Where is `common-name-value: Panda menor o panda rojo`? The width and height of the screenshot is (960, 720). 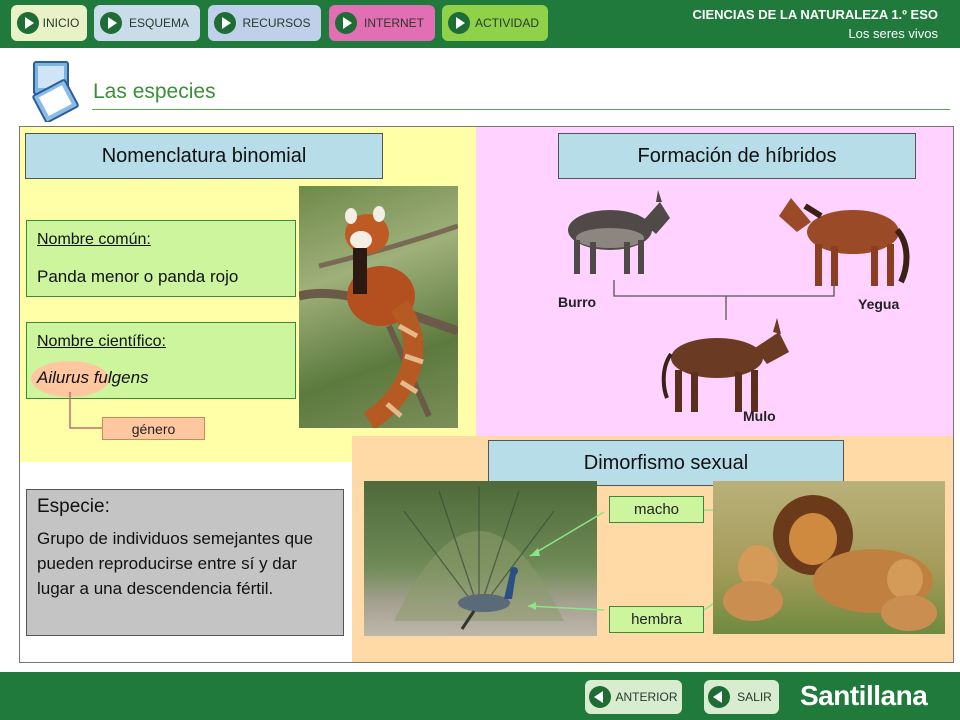
common-name-value: Panda menor o panda rojo is located at coordinates (138, 276).